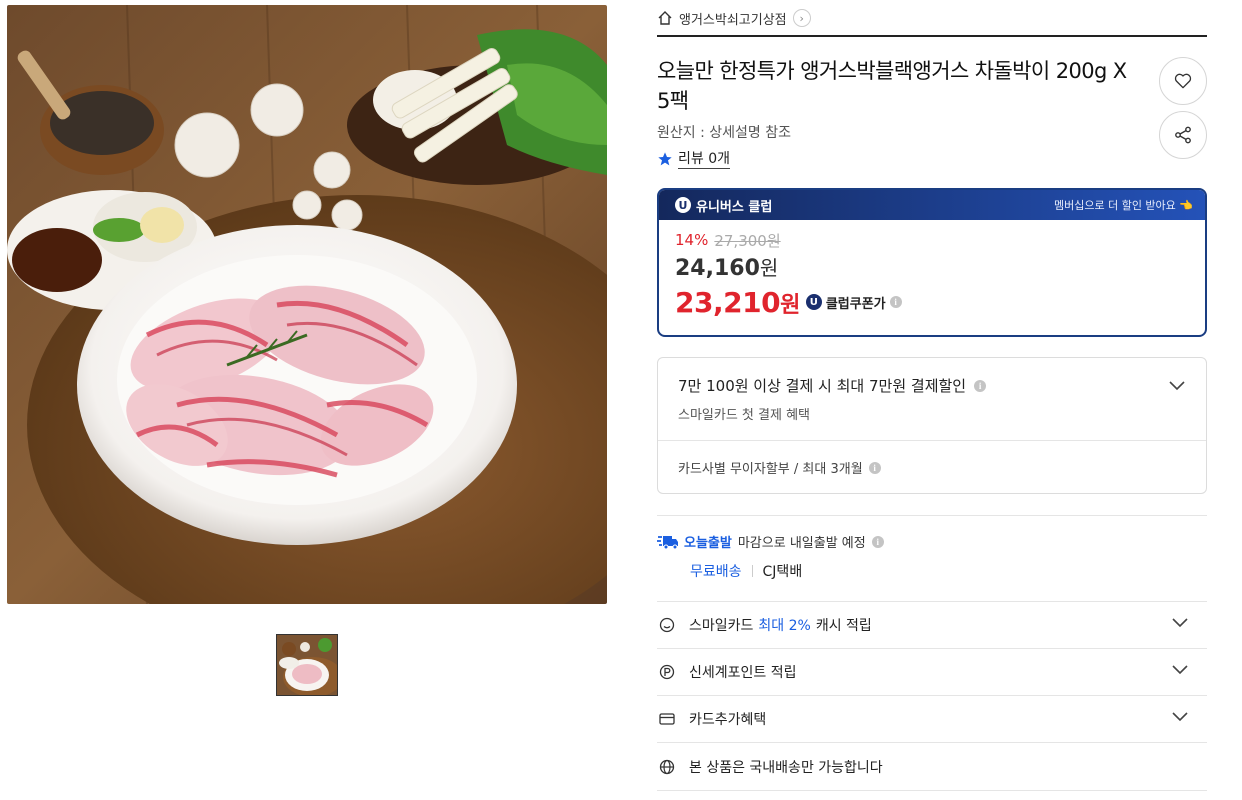  Describe the element at coordinates (892, 86) in the screenshot. I see `product-title: 오늘만 한정특가 앵거스박블랙앵거스 차돌박이 200g X 5팩` at that location.